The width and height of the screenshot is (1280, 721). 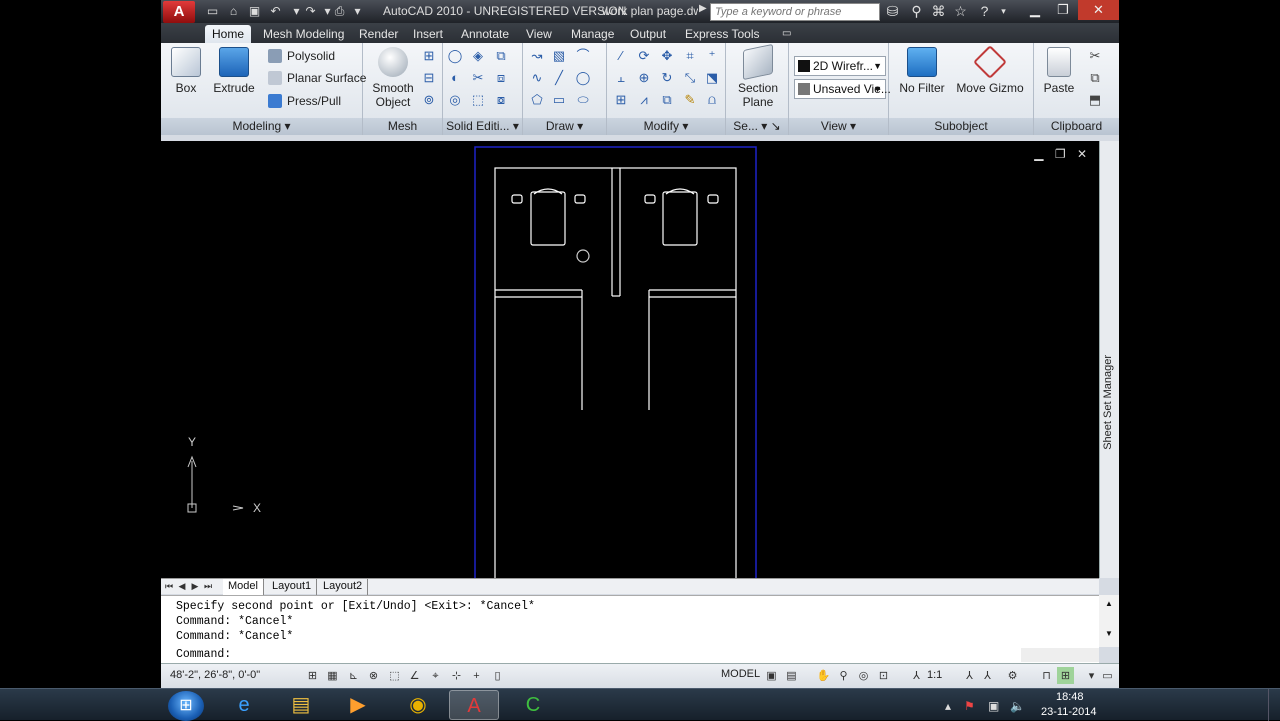 What do you see at coordinates (621, 78) in the screenshot?
I see `align-icon: ⫠` at bounding box center [621, 78].